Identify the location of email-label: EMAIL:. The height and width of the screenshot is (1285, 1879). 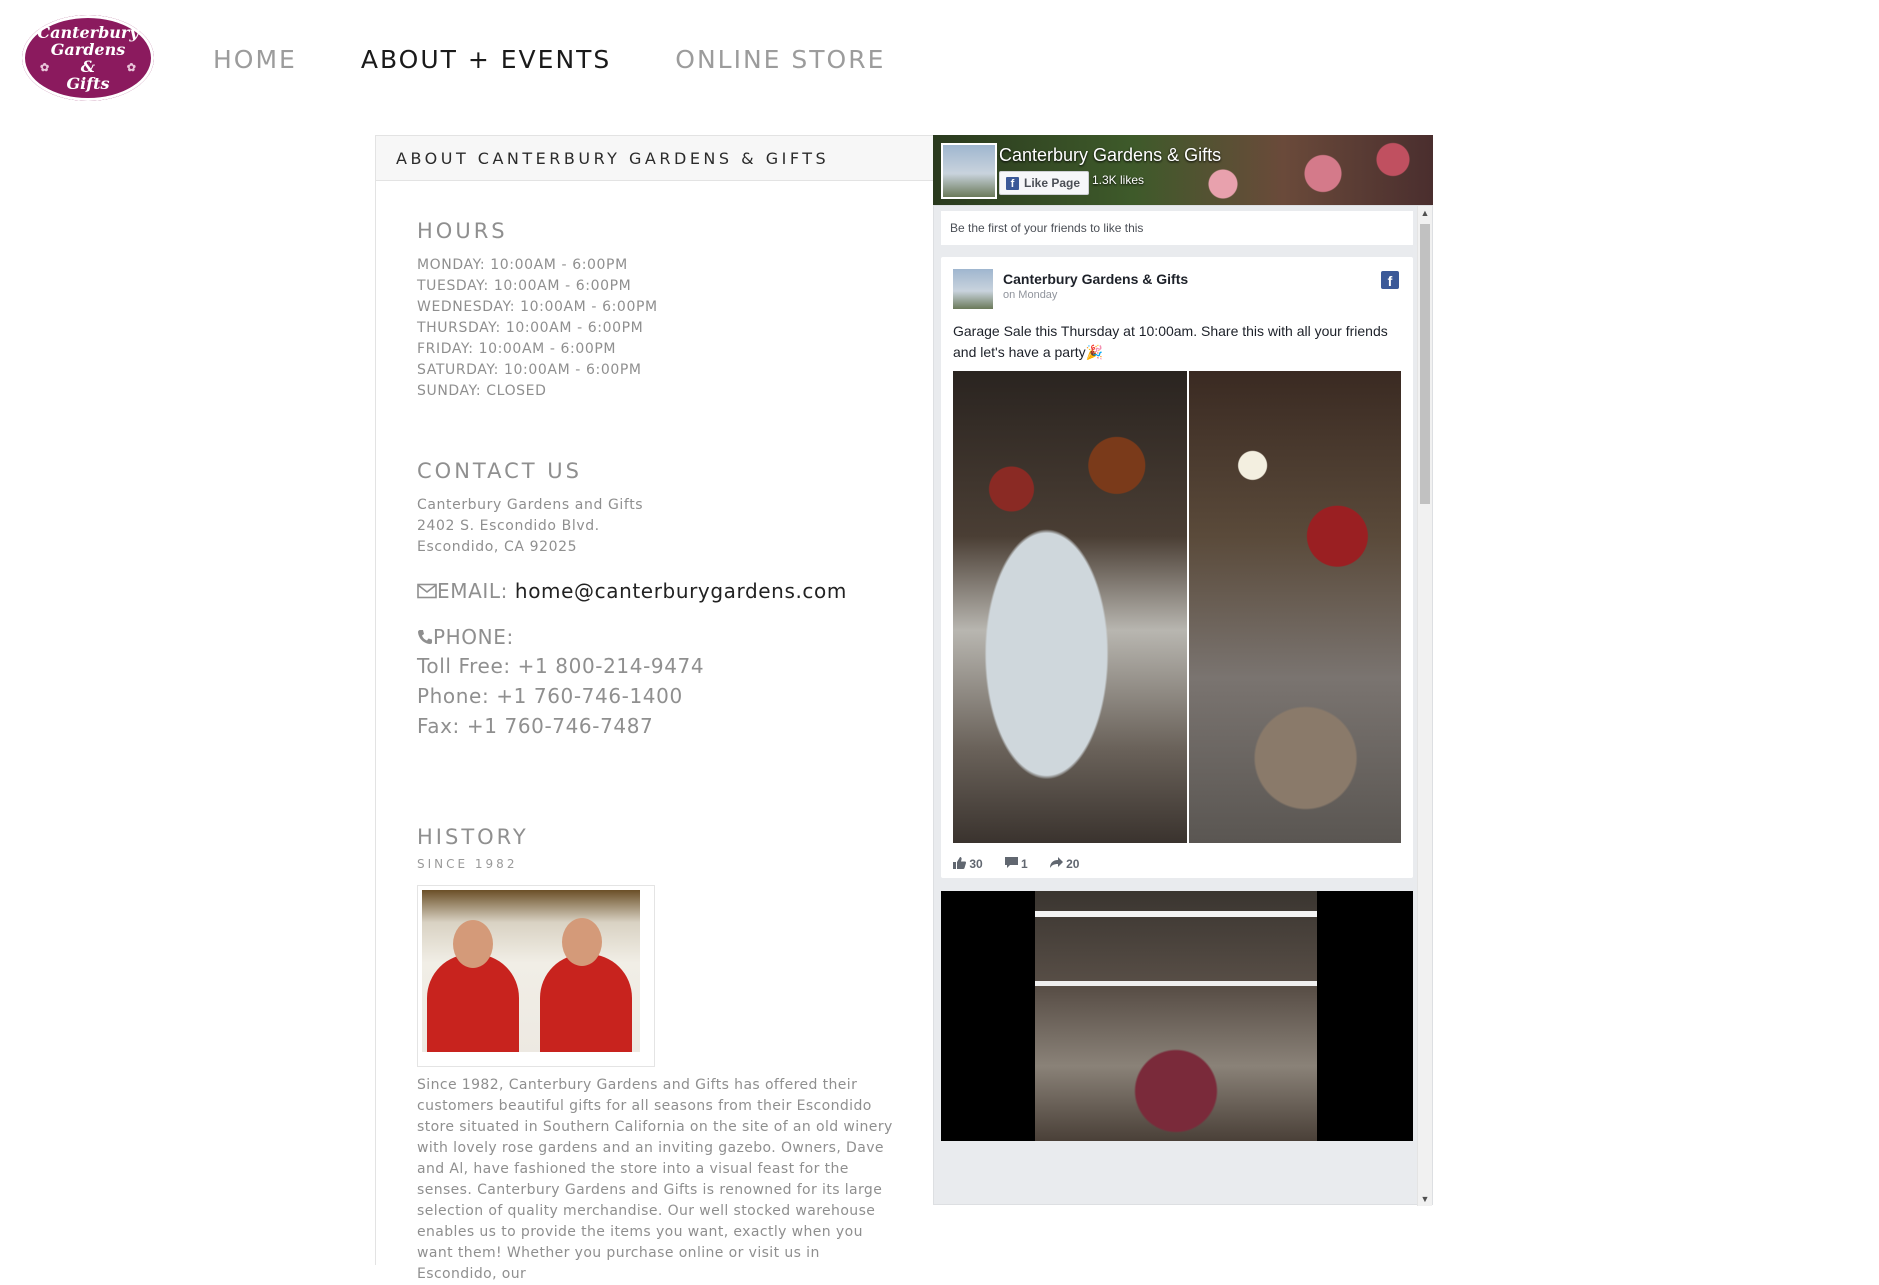
(476, 591).